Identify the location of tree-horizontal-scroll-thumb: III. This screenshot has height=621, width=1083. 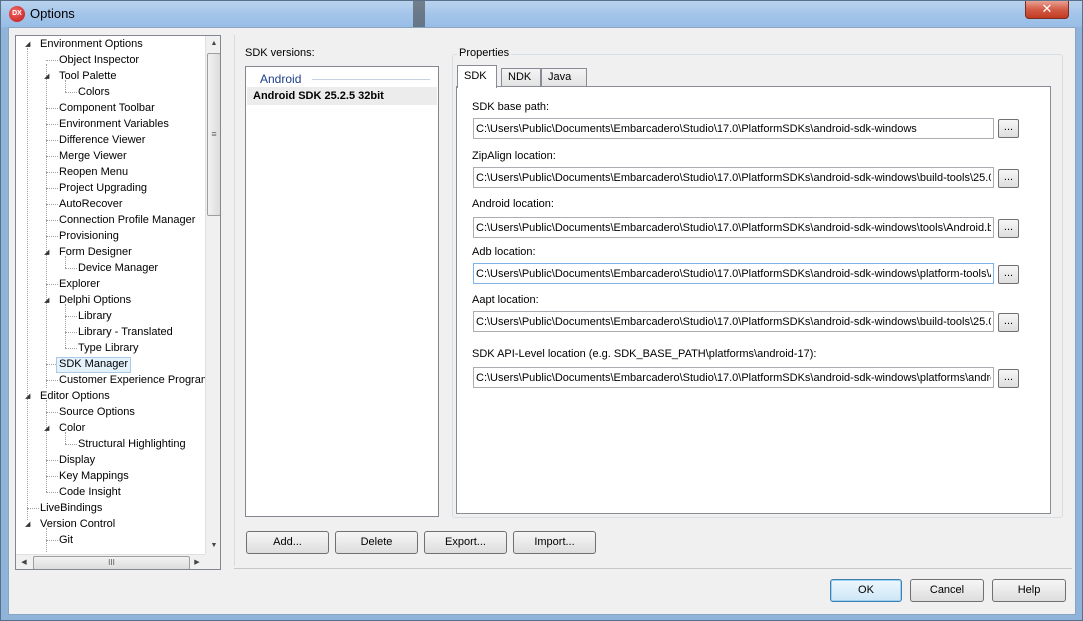
(111, 562).